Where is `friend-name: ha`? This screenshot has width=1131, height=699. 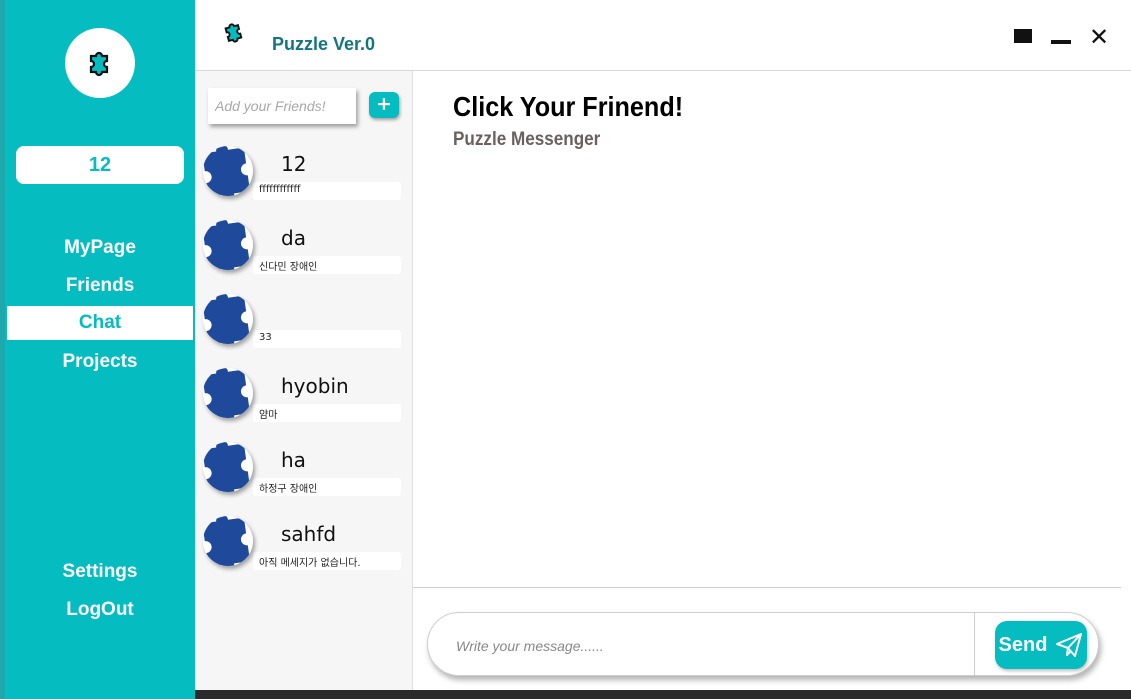
friend-name: ha is located at coordinates (293, 460).